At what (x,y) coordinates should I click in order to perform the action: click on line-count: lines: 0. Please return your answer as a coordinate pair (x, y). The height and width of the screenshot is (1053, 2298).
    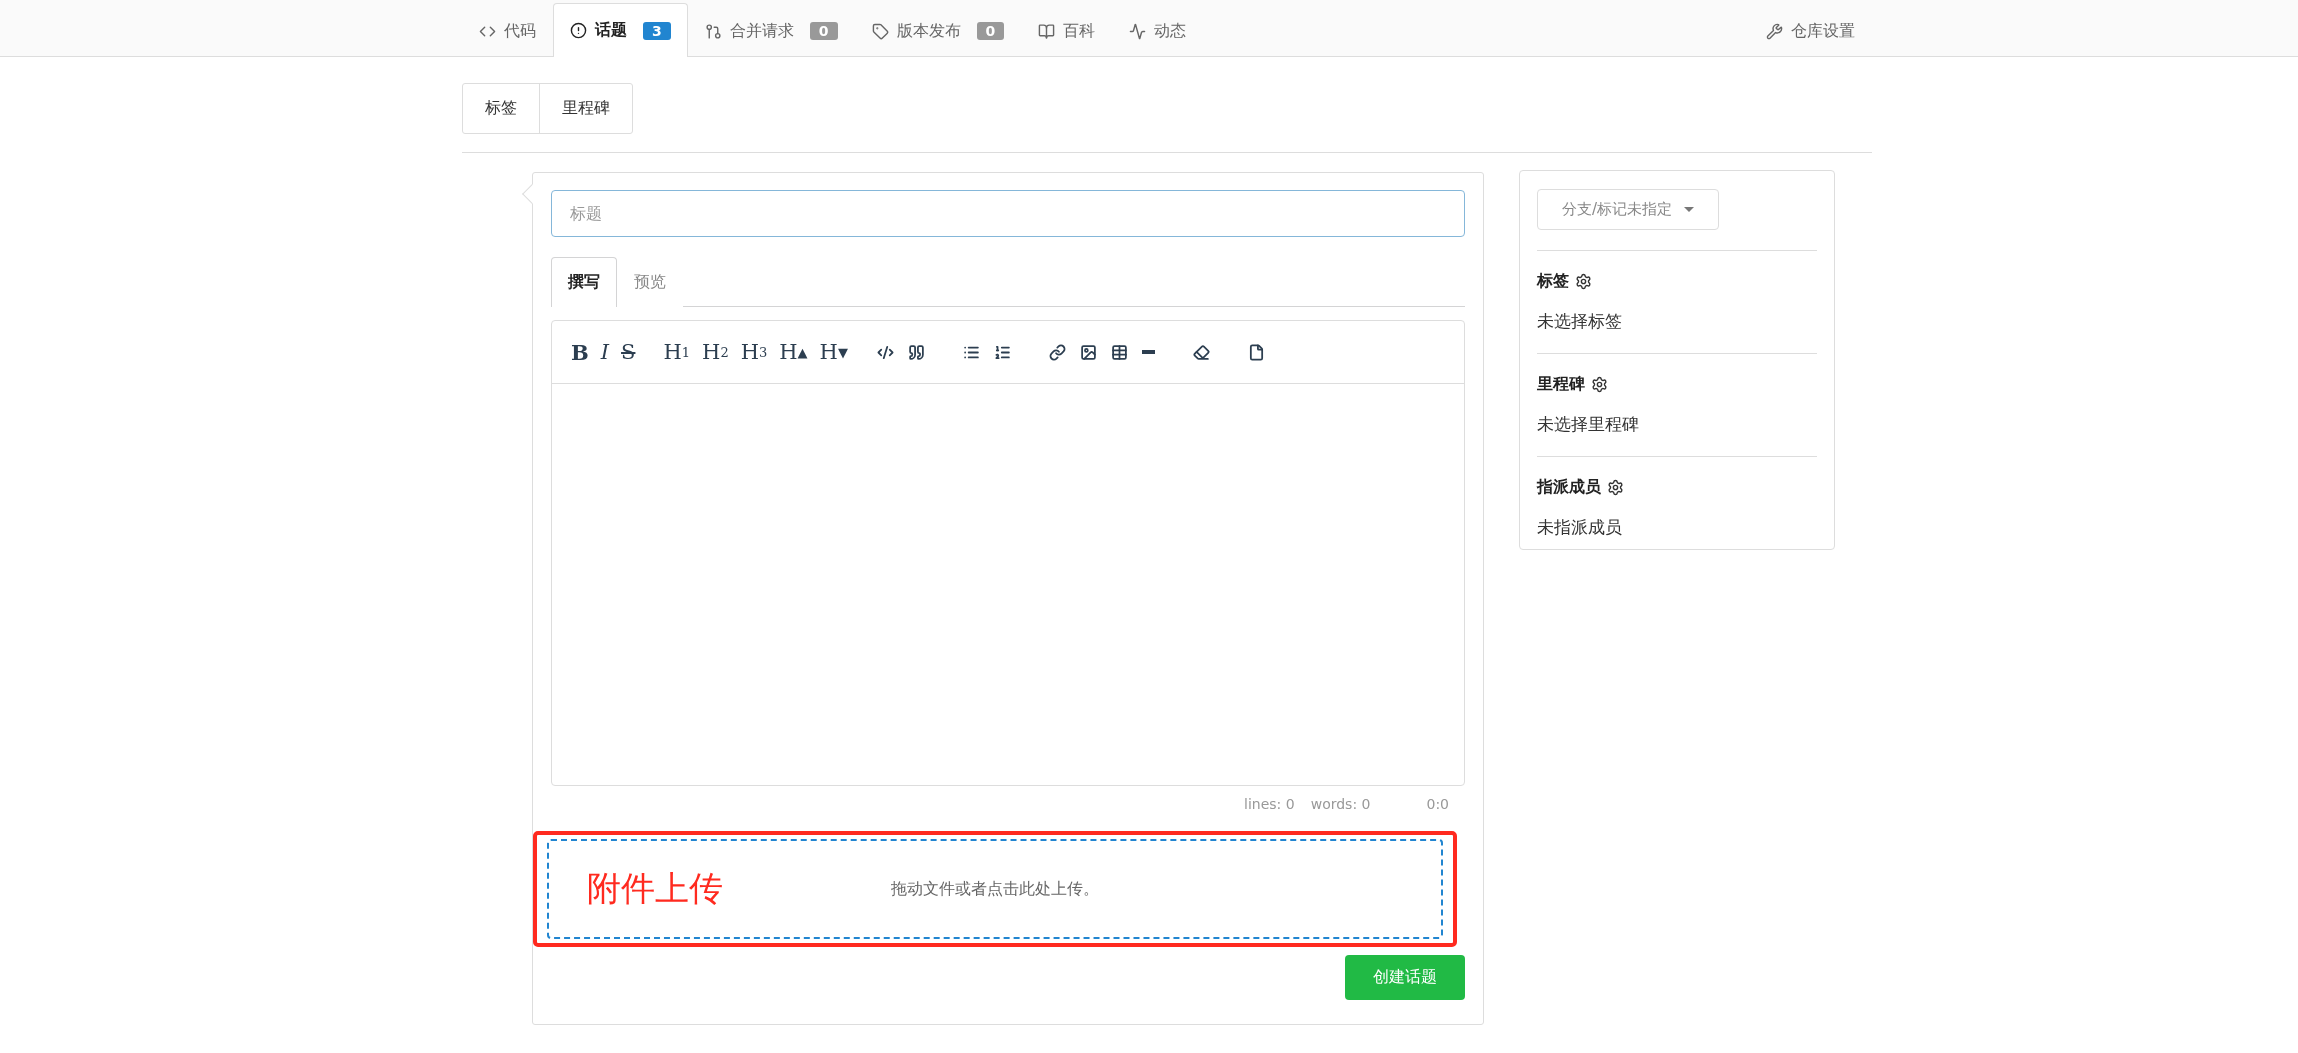
    Looking at the image, I should click on (1269, 804).